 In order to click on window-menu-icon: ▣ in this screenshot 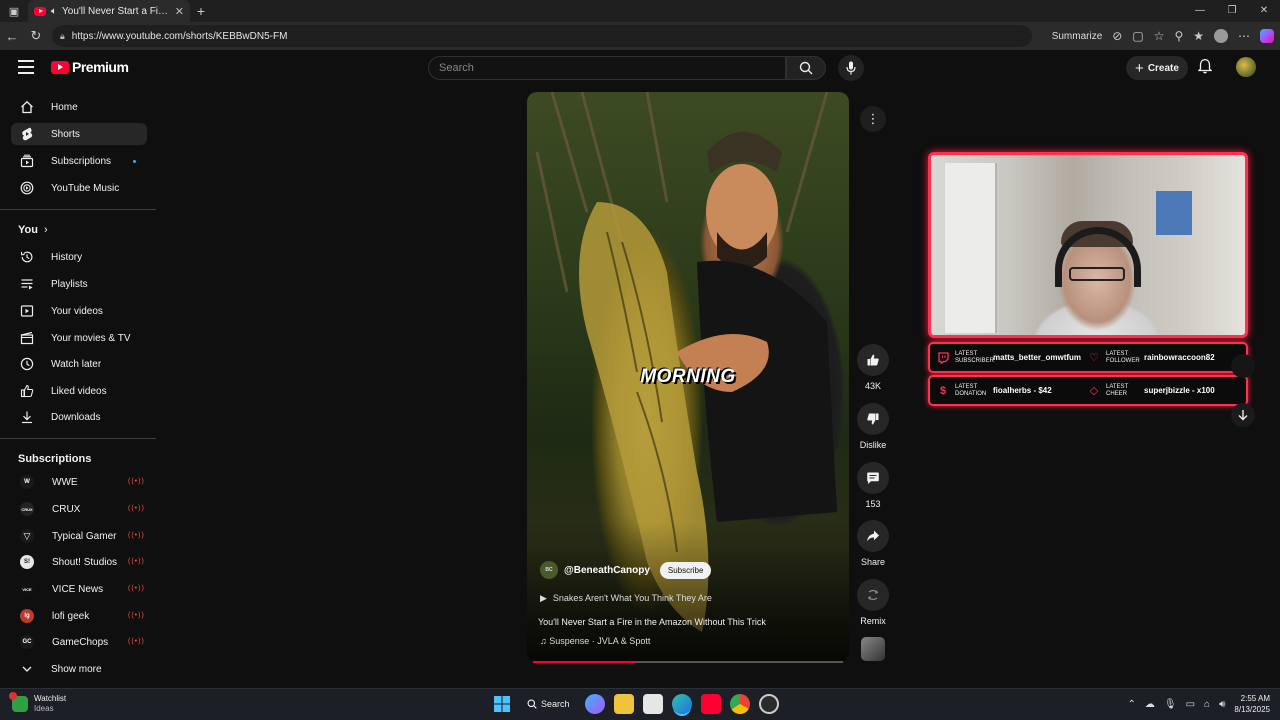, I will do `click(14, 11)`.